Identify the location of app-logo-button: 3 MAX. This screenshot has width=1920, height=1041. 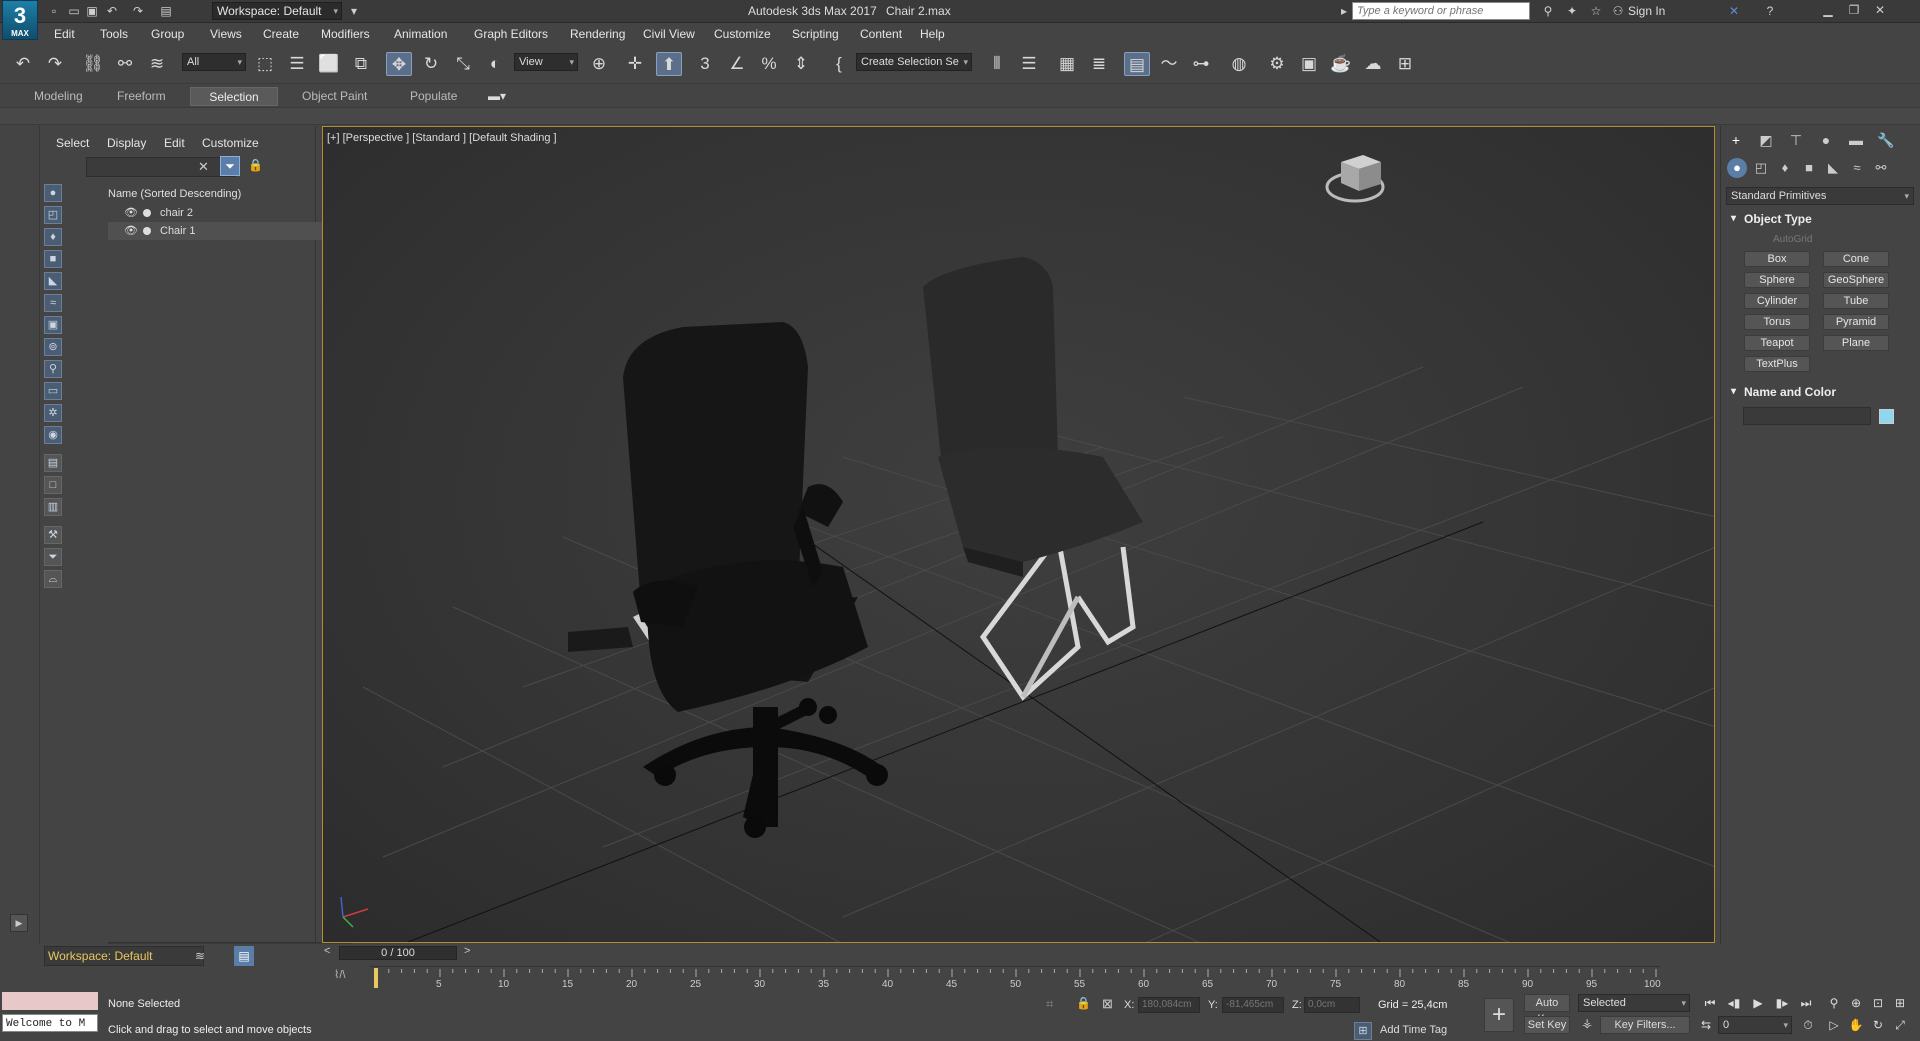
(20, 20).